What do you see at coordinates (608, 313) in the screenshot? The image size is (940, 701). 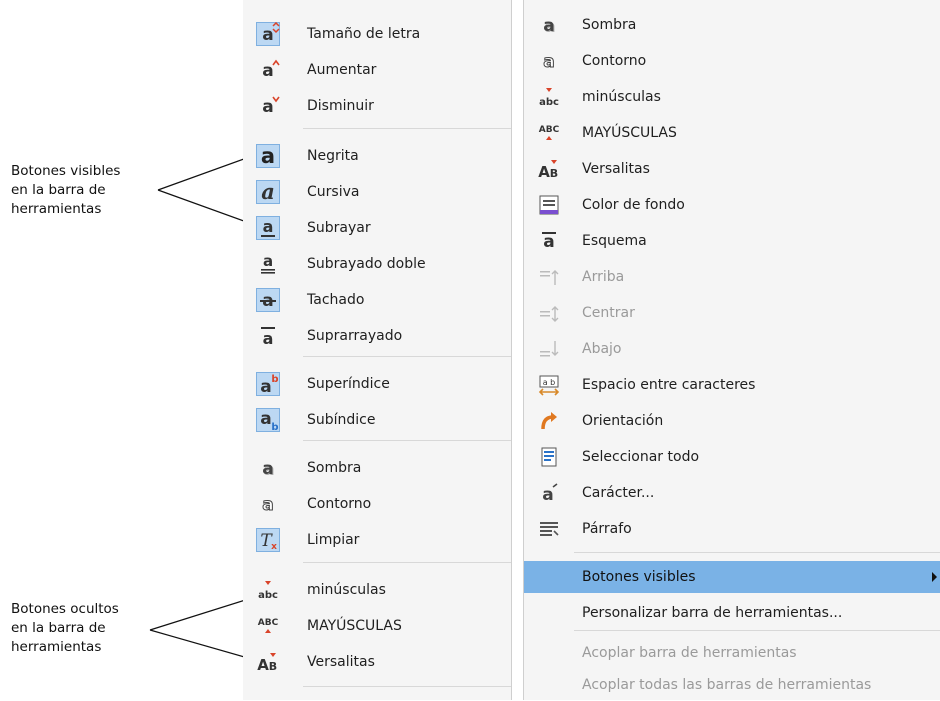 I see `menu-item-label: Centrar` at bounding box center [608, 313].